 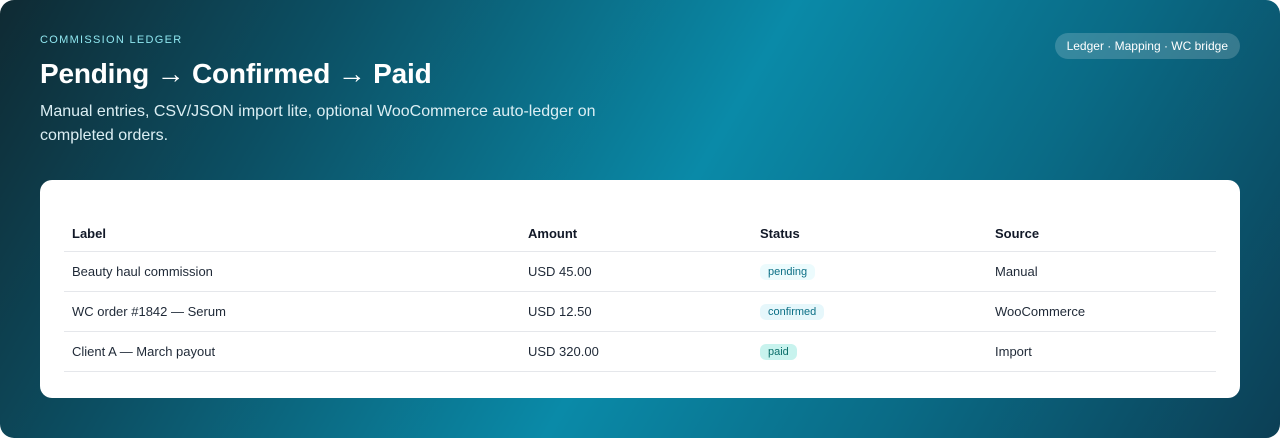 I want to click on status-badge: paid, so click(x=778, y=352).